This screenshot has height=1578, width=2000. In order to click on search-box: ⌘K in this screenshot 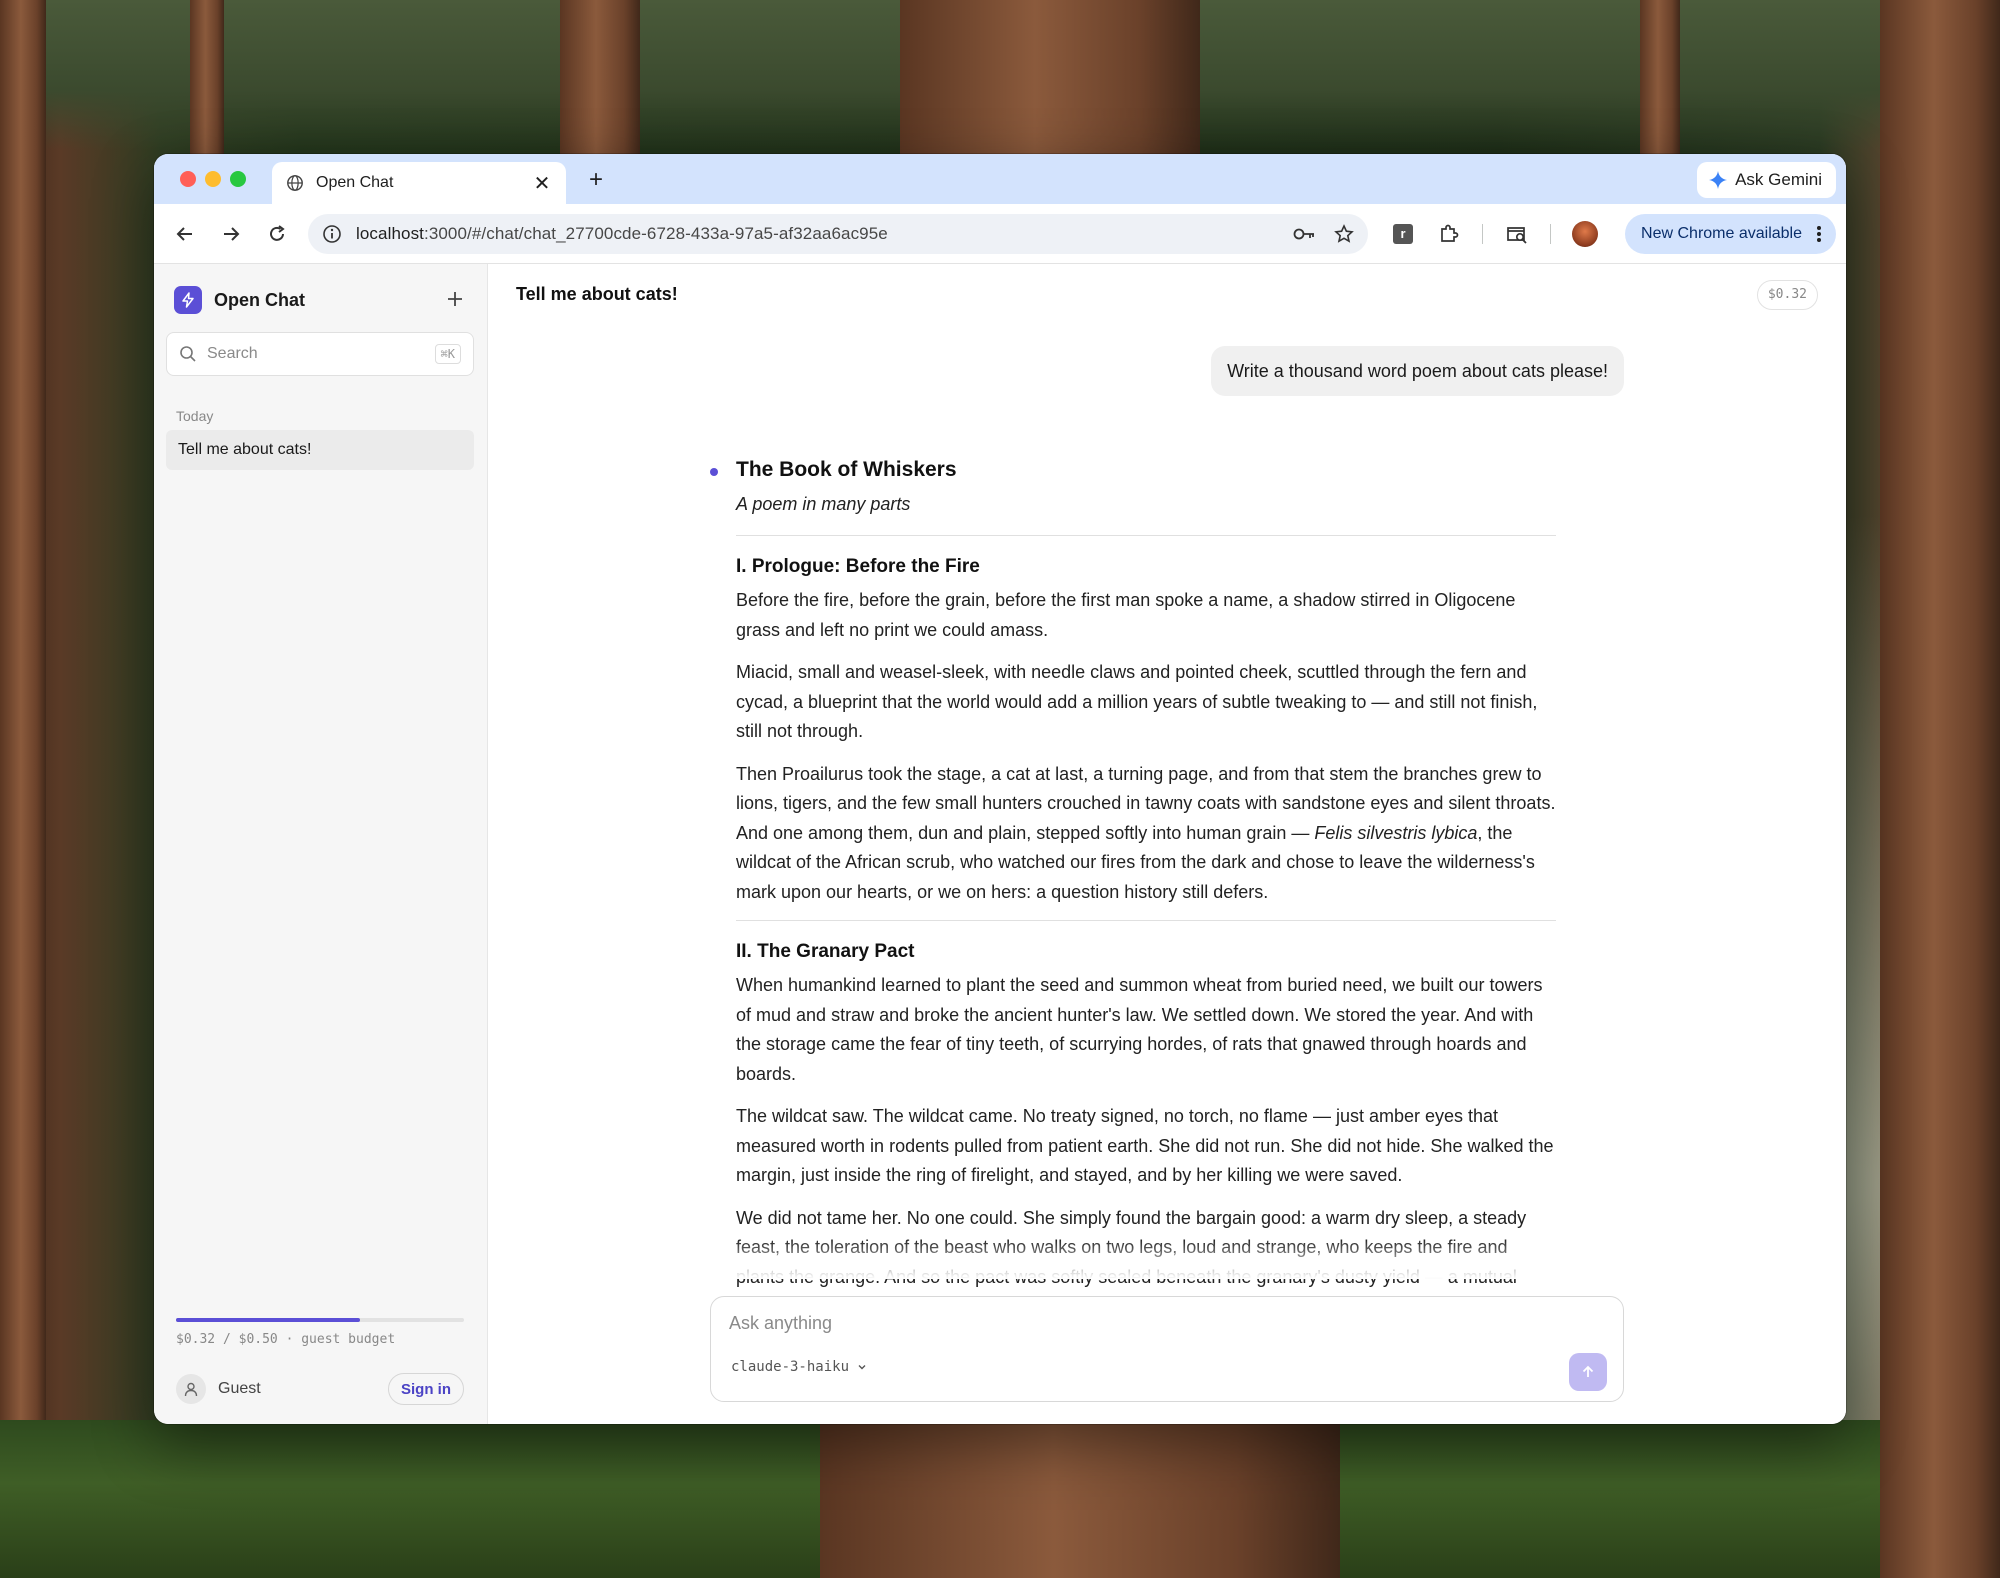, I will do `click(320, 354)`.